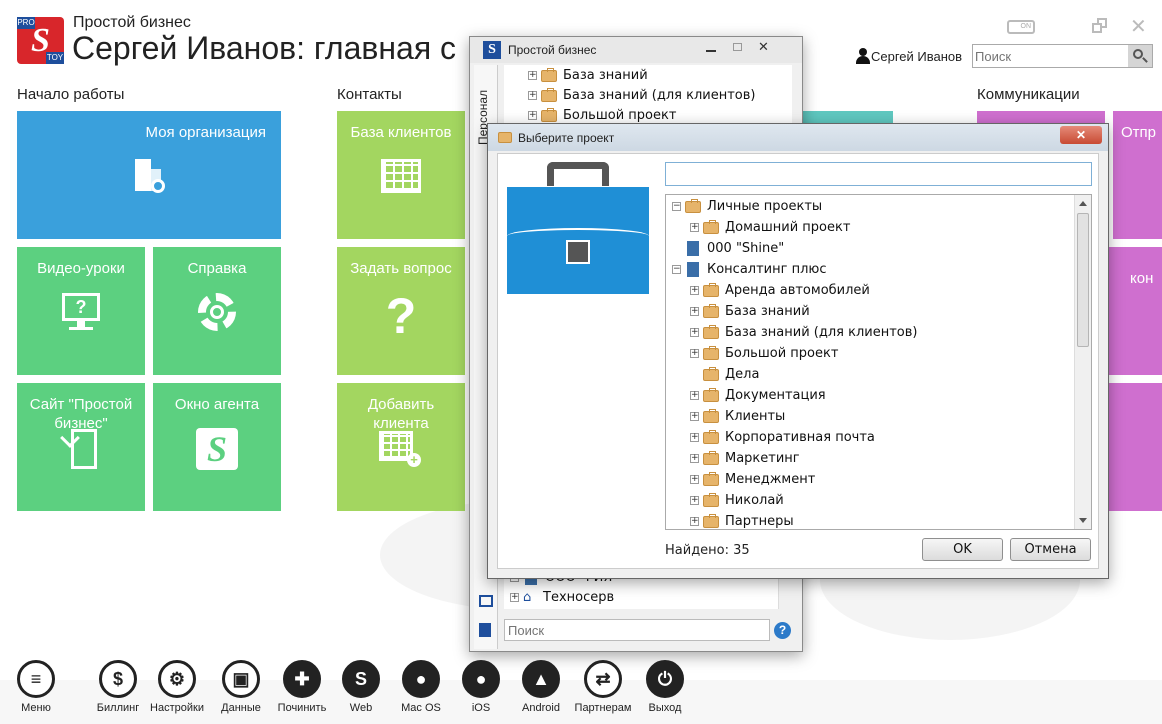 The height and width of the screenshot is (724, 1162). What do you see at coordinates (481, 679) in the screenshot?
I see `ios-icon: ●` at bounding box center [481, 679].